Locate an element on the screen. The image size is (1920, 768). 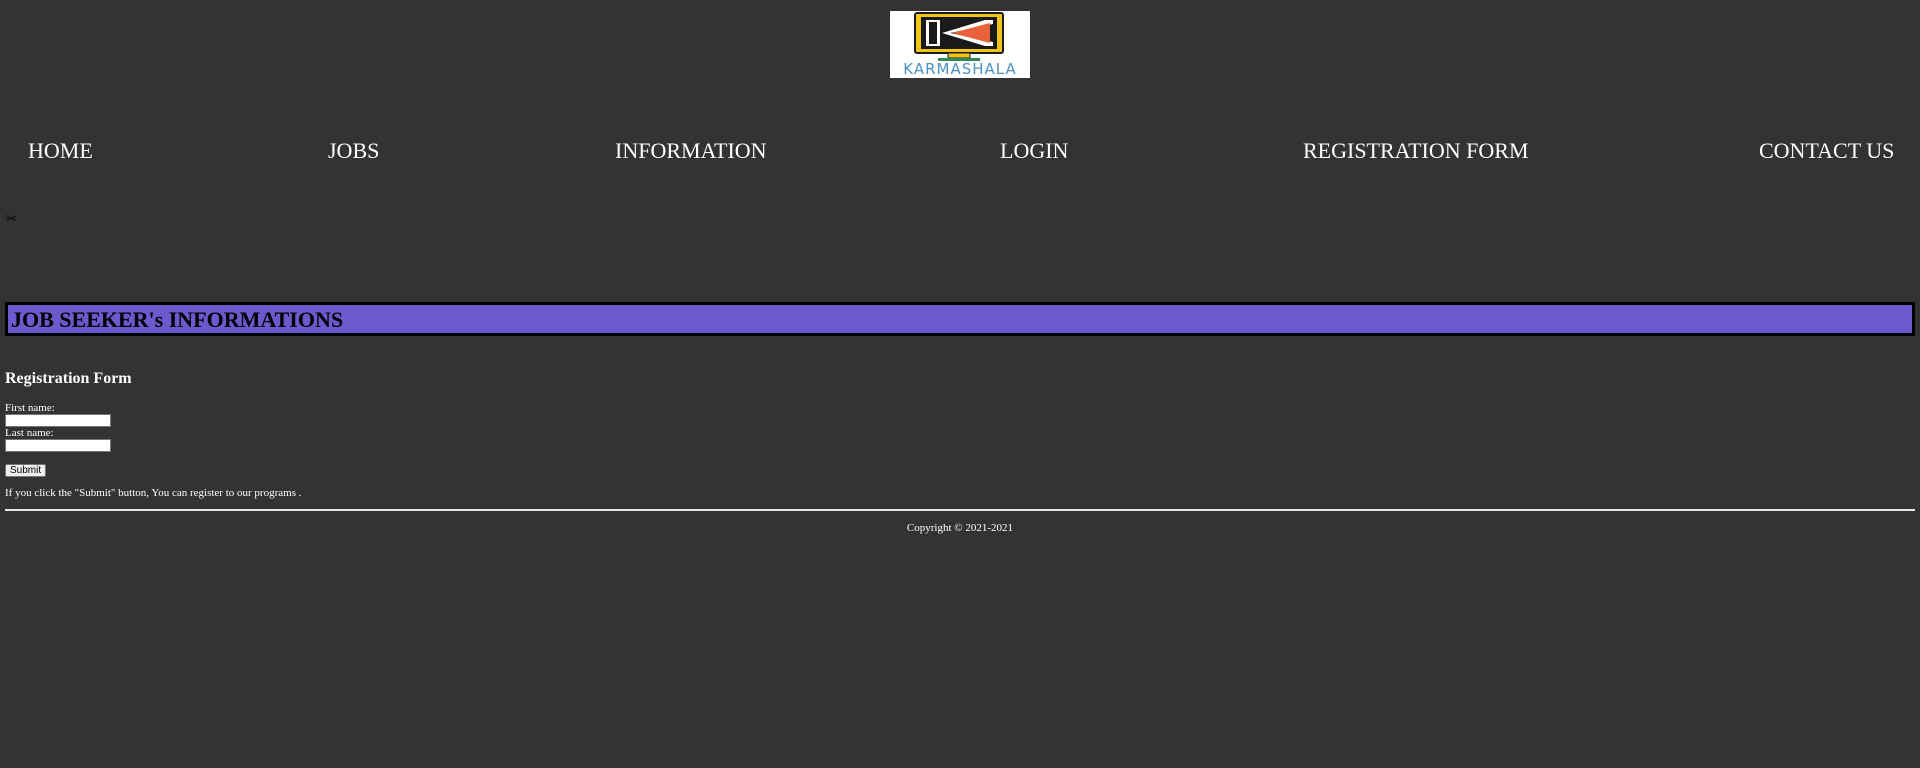
last-name-input is located at coordinates (58, 445).